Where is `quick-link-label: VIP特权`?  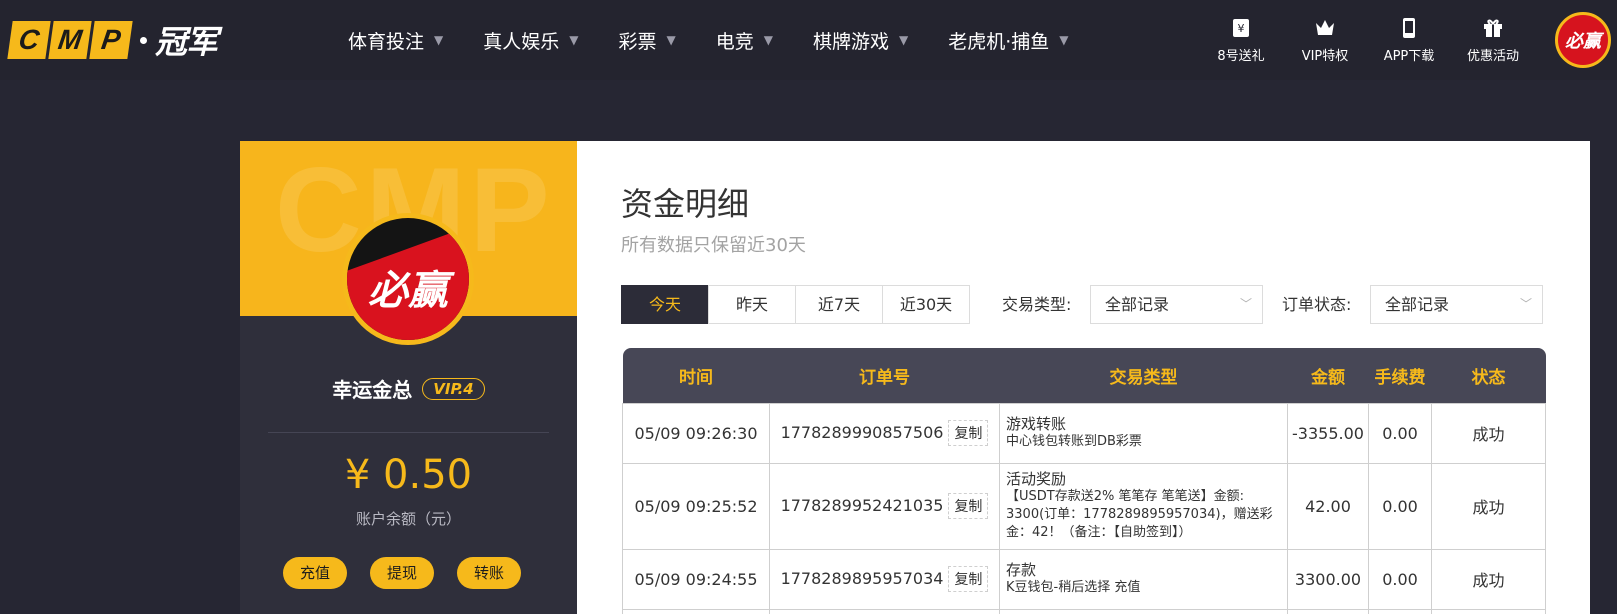
quick-link-label: VIP特权 is located at coordinates (1325, 56).